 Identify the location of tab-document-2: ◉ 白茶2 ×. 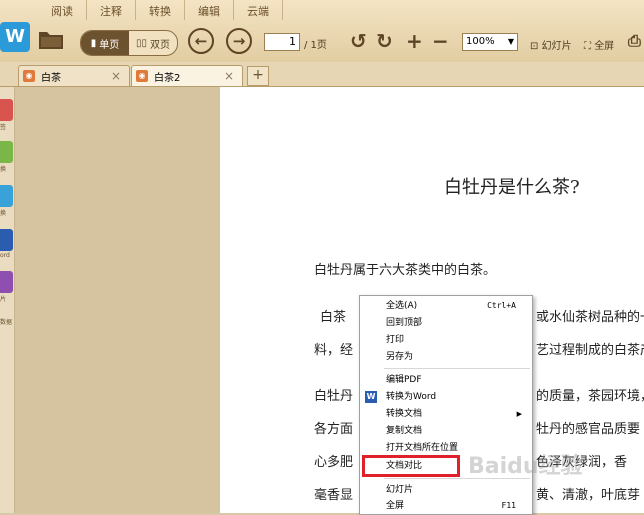
(187, 75).